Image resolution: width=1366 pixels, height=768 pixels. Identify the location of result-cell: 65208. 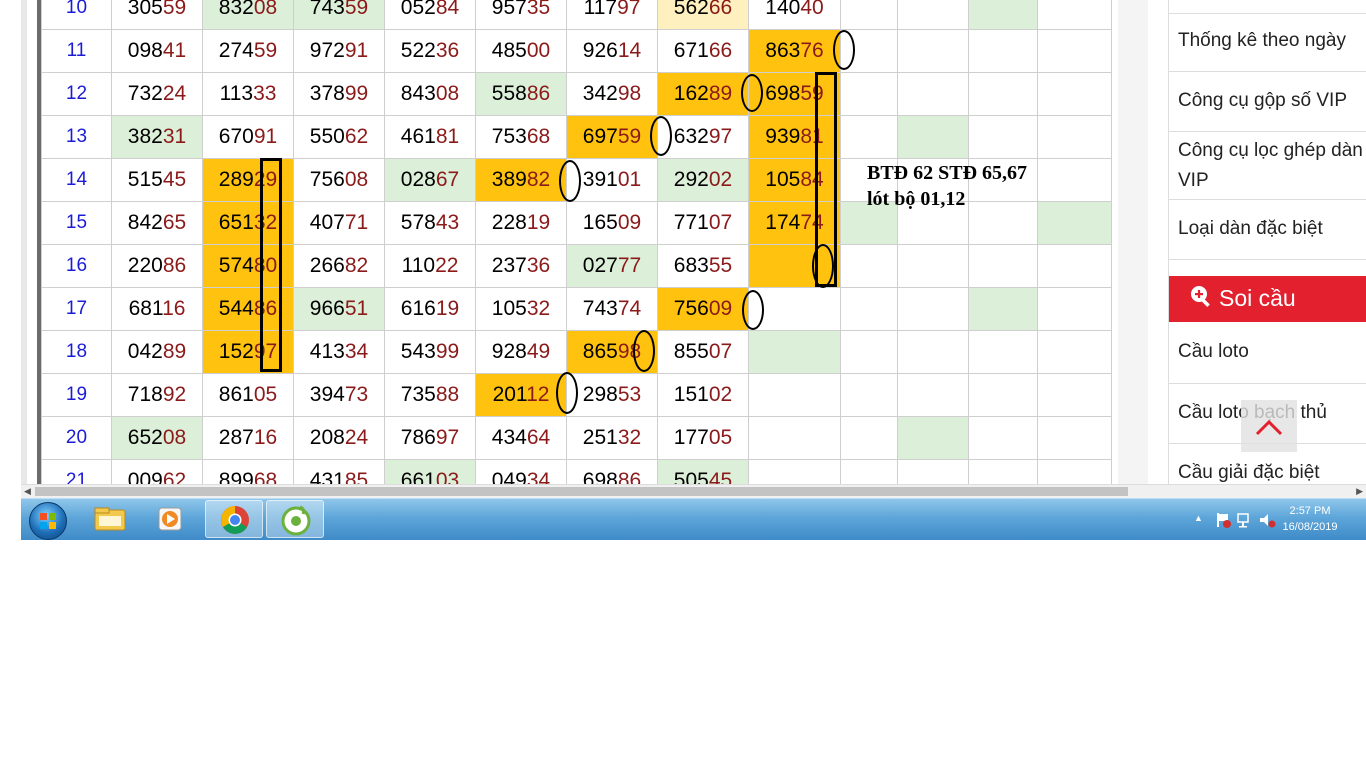
(157, 438).